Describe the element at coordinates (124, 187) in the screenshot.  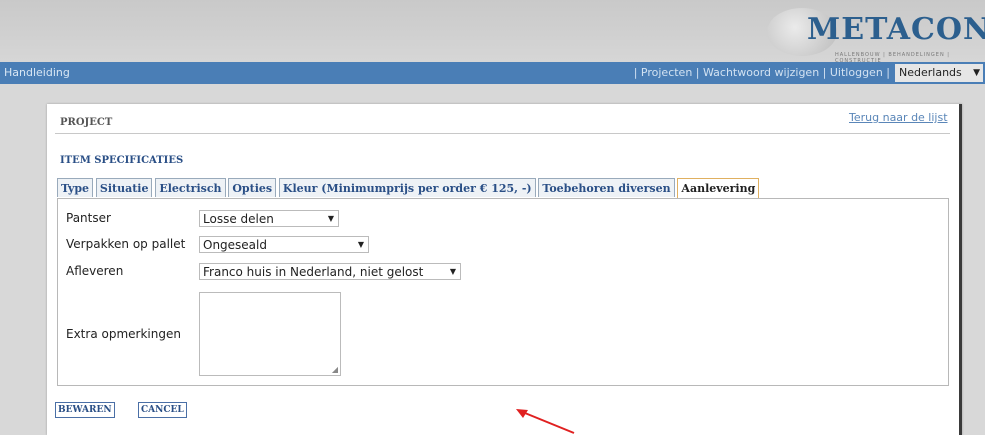
I see `tab-situatie: Situatie` at that location.